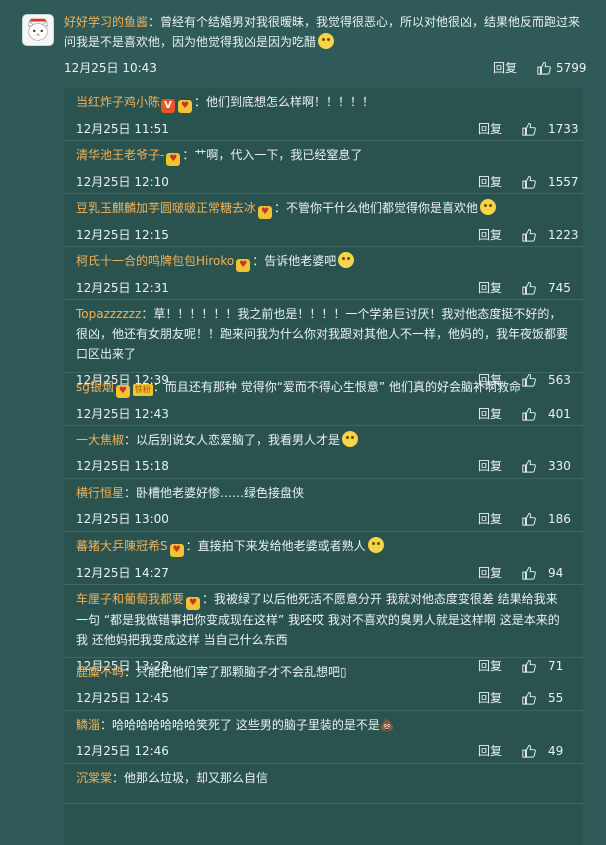 This screenshot has height=845, width=606. I want to click on reply-time: 12月25日 15:18, so click(122, 466).